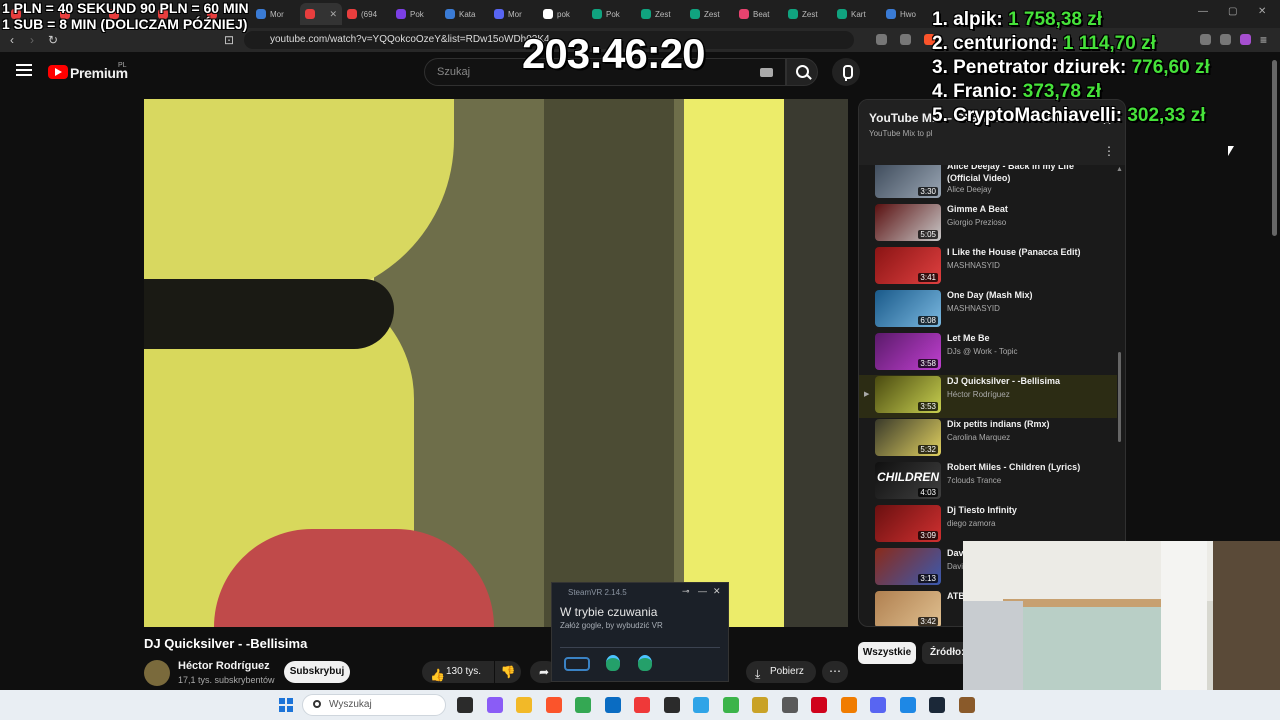 The height and width of the screenshot is (720, 1280). What do you see at coordinates (905, 39) in the screenshot?
I see `share-page-icon` at bounding box center [905, 39].